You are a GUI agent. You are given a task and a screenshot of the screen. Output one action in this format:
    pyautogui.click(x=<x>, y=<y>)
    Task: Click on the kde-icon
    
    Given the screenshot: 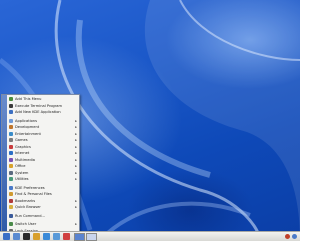 What is the action you would take?
    pyautogui.click(x=11, y=112)
    